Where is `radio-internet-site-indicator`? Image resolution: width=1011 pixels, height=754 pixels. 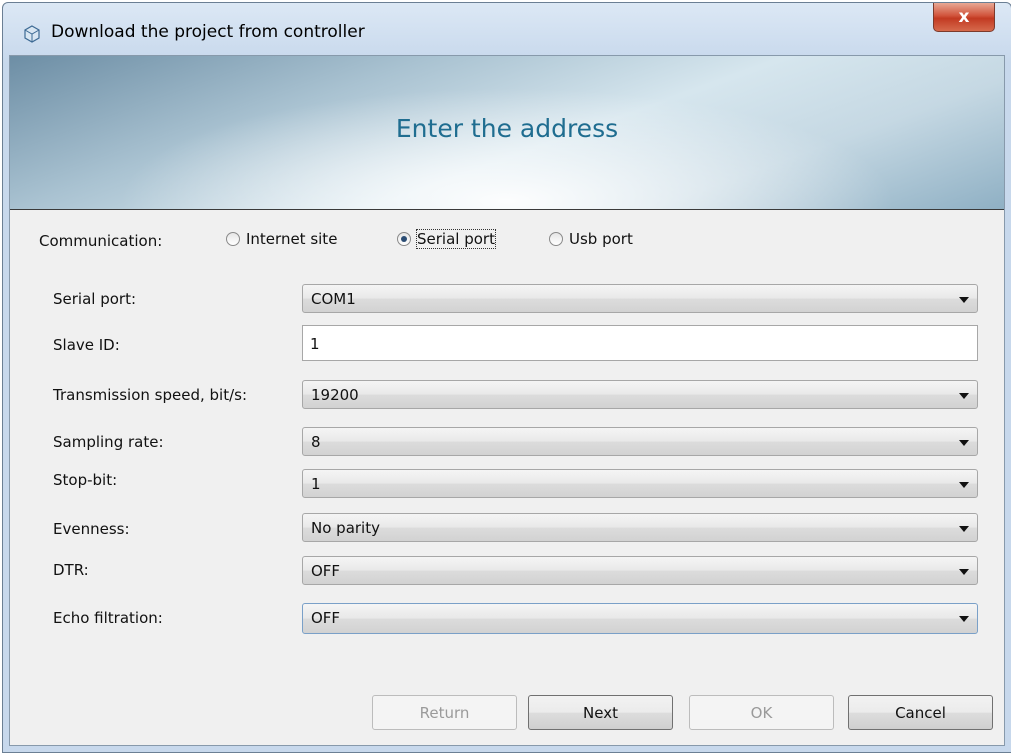
radio-internet-site-indicator is located at coordinates (233, 239).